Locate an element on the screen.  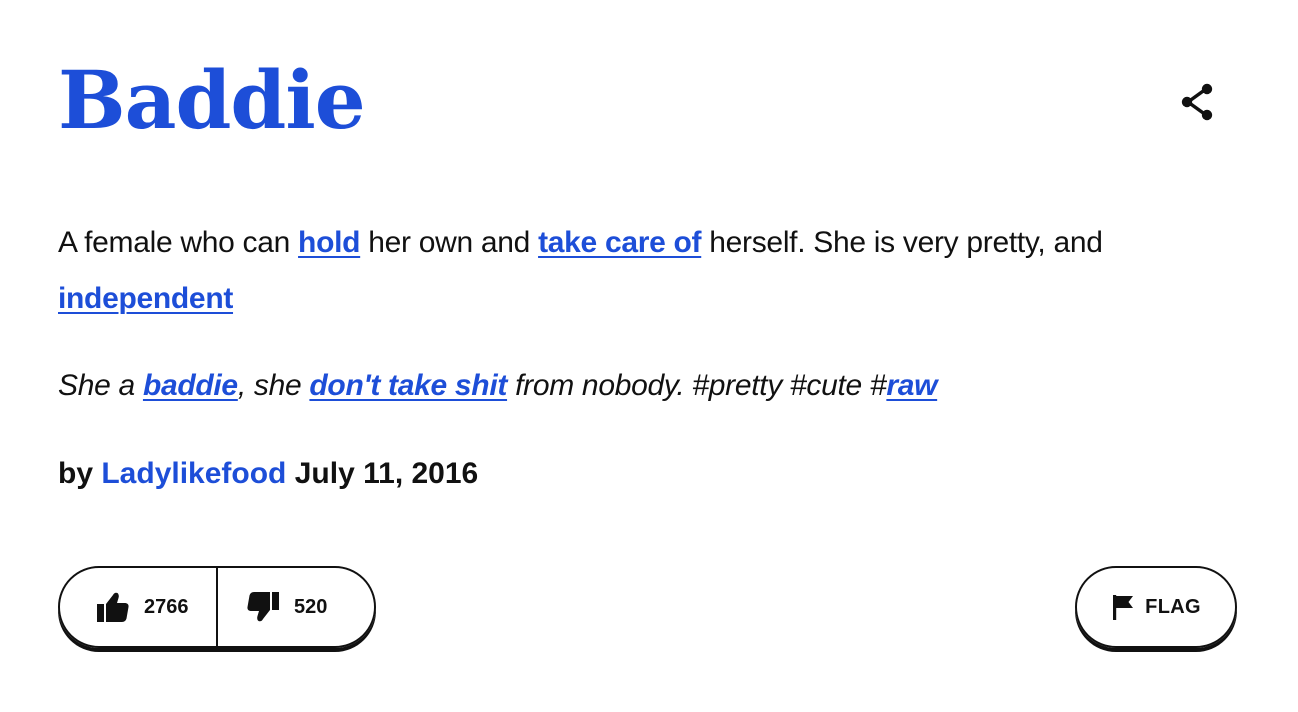
example-link-dont-take-shit: don't take shit is located at coordinates (408, 385).